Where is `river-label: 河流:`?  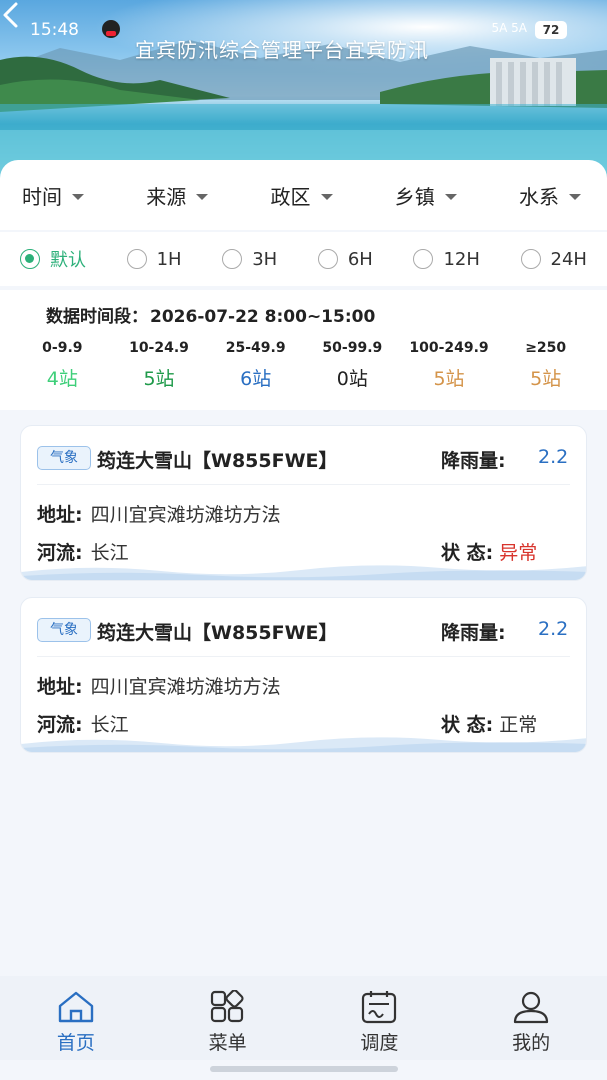
river-label: 河流: is located at coordinates (60, 553).